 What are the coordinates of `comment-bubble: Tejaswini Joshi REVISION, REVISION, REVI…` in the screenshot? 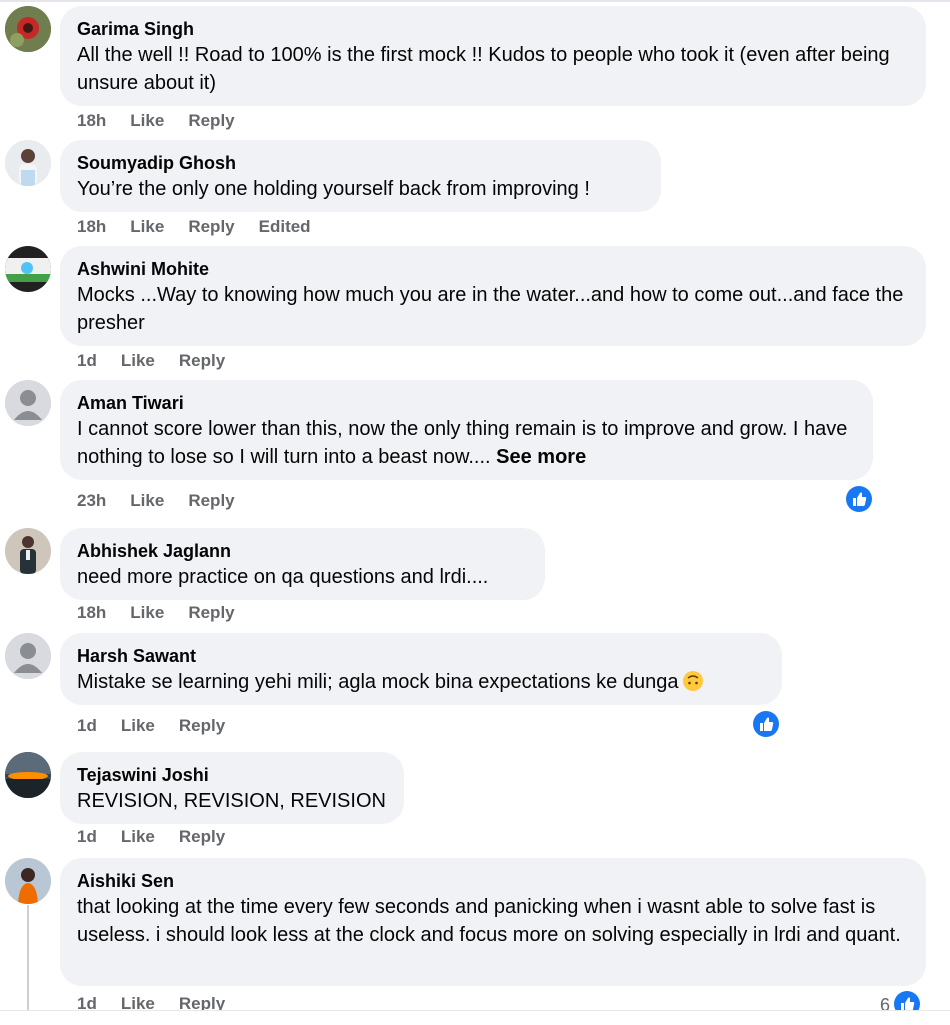 It's located at (232, 788).